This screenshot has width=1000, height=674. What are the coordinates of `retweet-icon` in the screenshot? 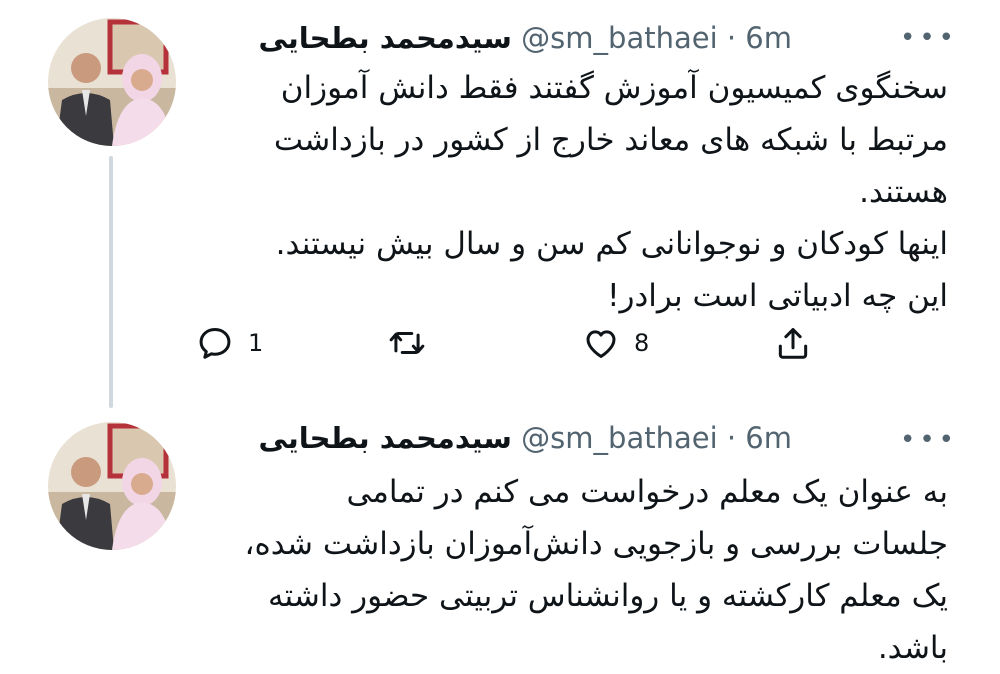 It's located at (407, 343).